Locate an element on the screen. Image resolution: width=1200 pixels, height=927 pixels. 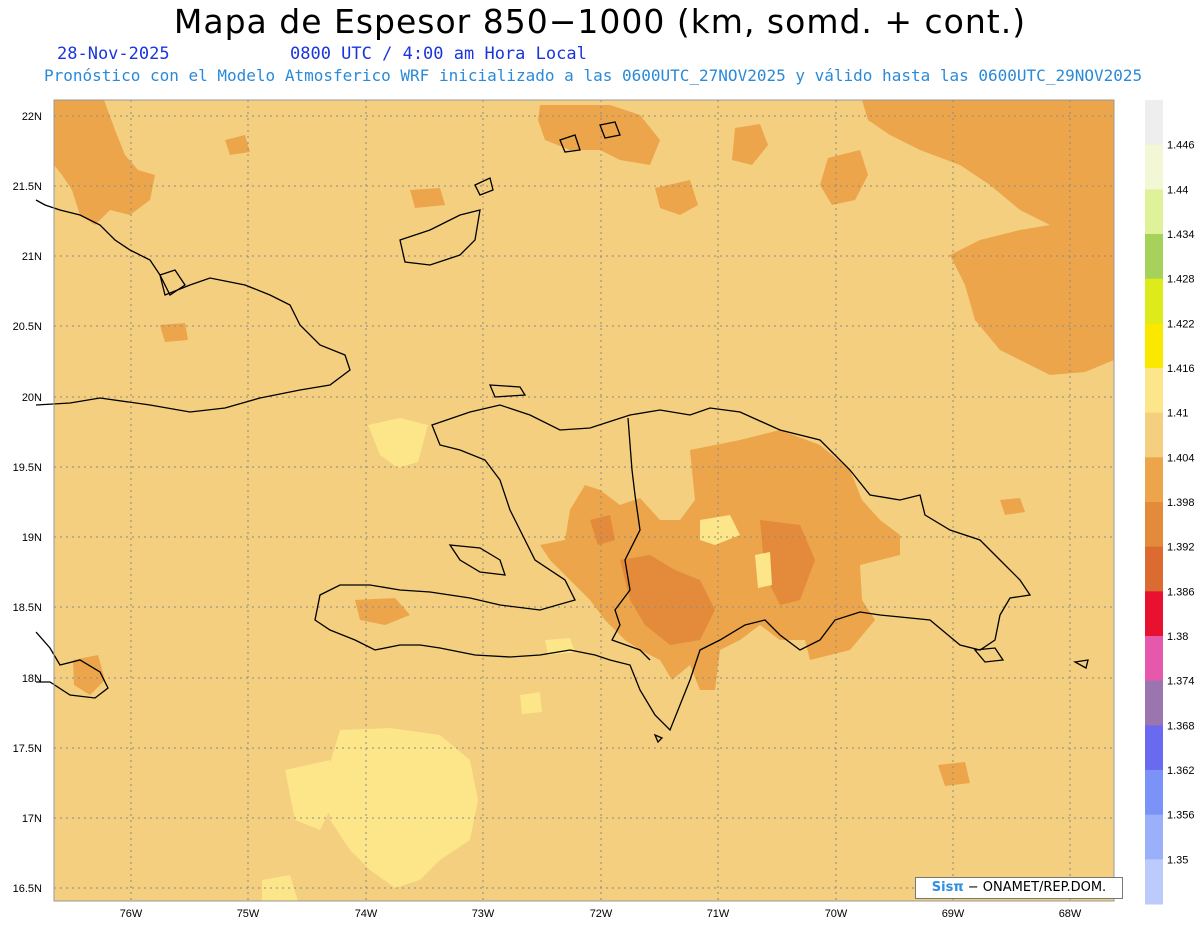
legend-label: 1.428 is located at coordinates (1181, 280).